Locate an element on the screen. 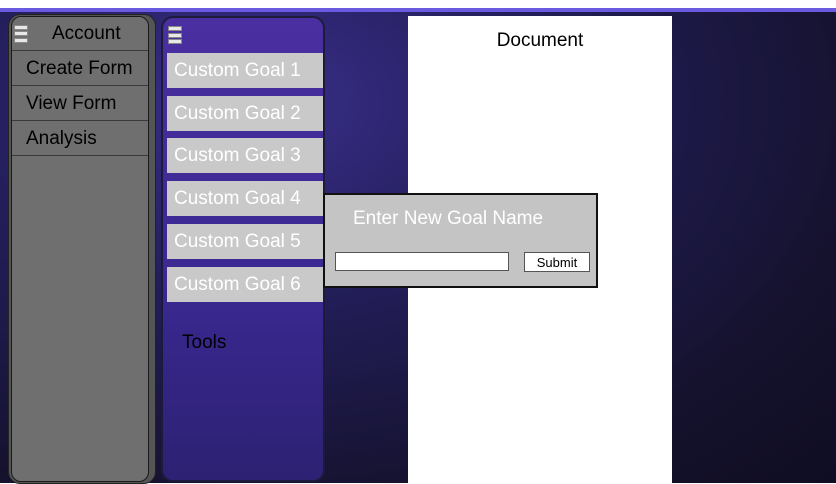 Image resolution: width=836 pixels, height=484 pixels. new-goal-dialog: Enter New Goal Name Submit is located at coordinates (460, 240).